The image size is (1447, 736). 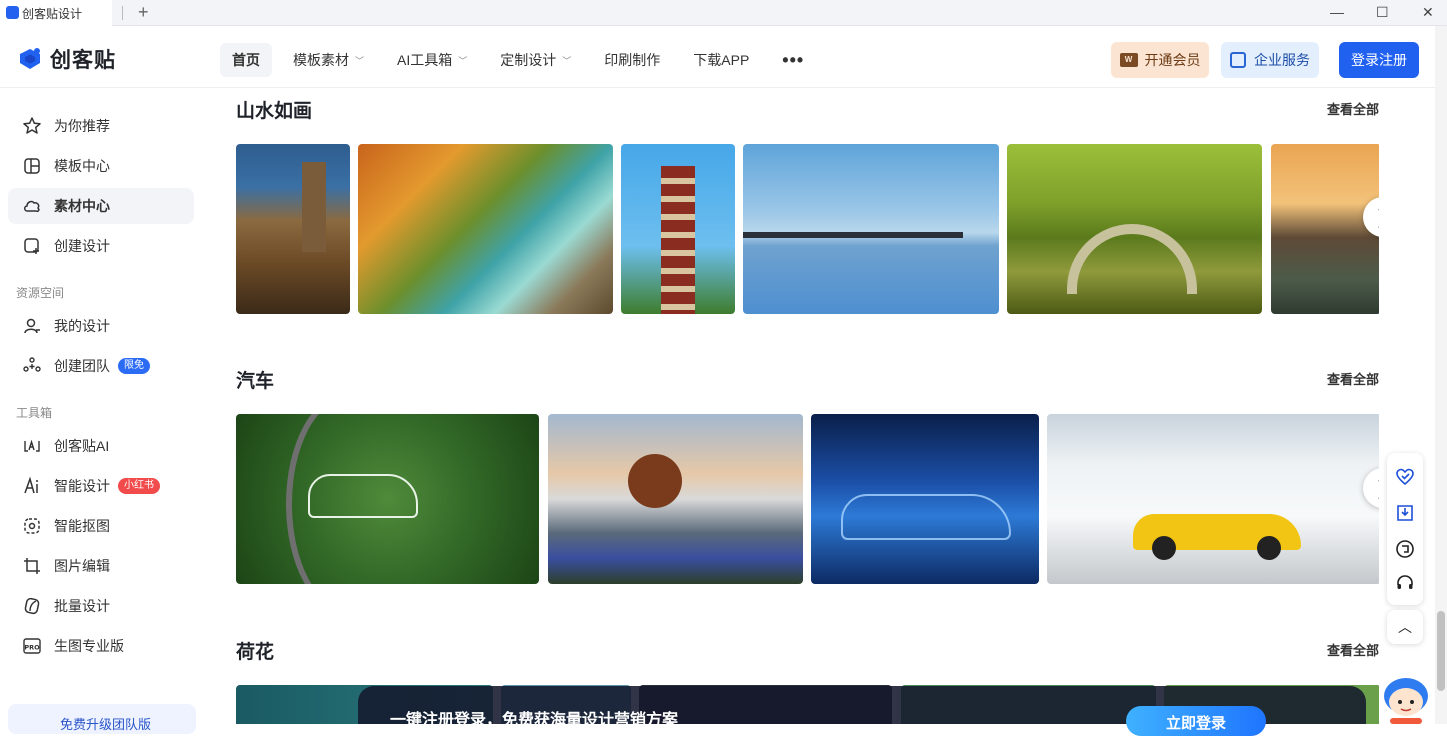 What do you see at coordinates (82, 526) in the screenshot?
I see `sidebar-item-label: 智能抠图` at bounding box center [82, 526].